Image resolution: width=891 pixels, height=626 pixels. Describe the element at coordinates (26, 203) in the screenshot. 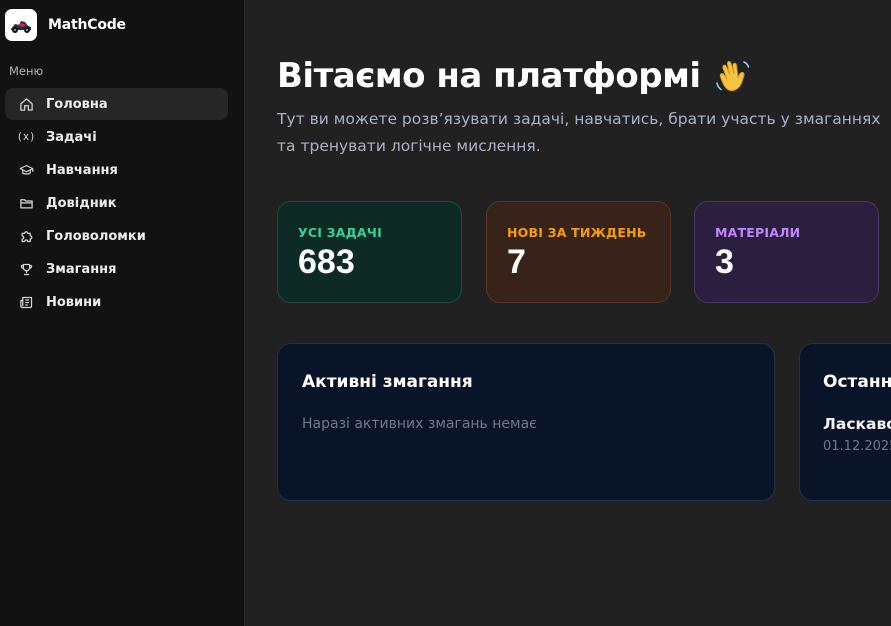

I see `folder-icon` at that location.